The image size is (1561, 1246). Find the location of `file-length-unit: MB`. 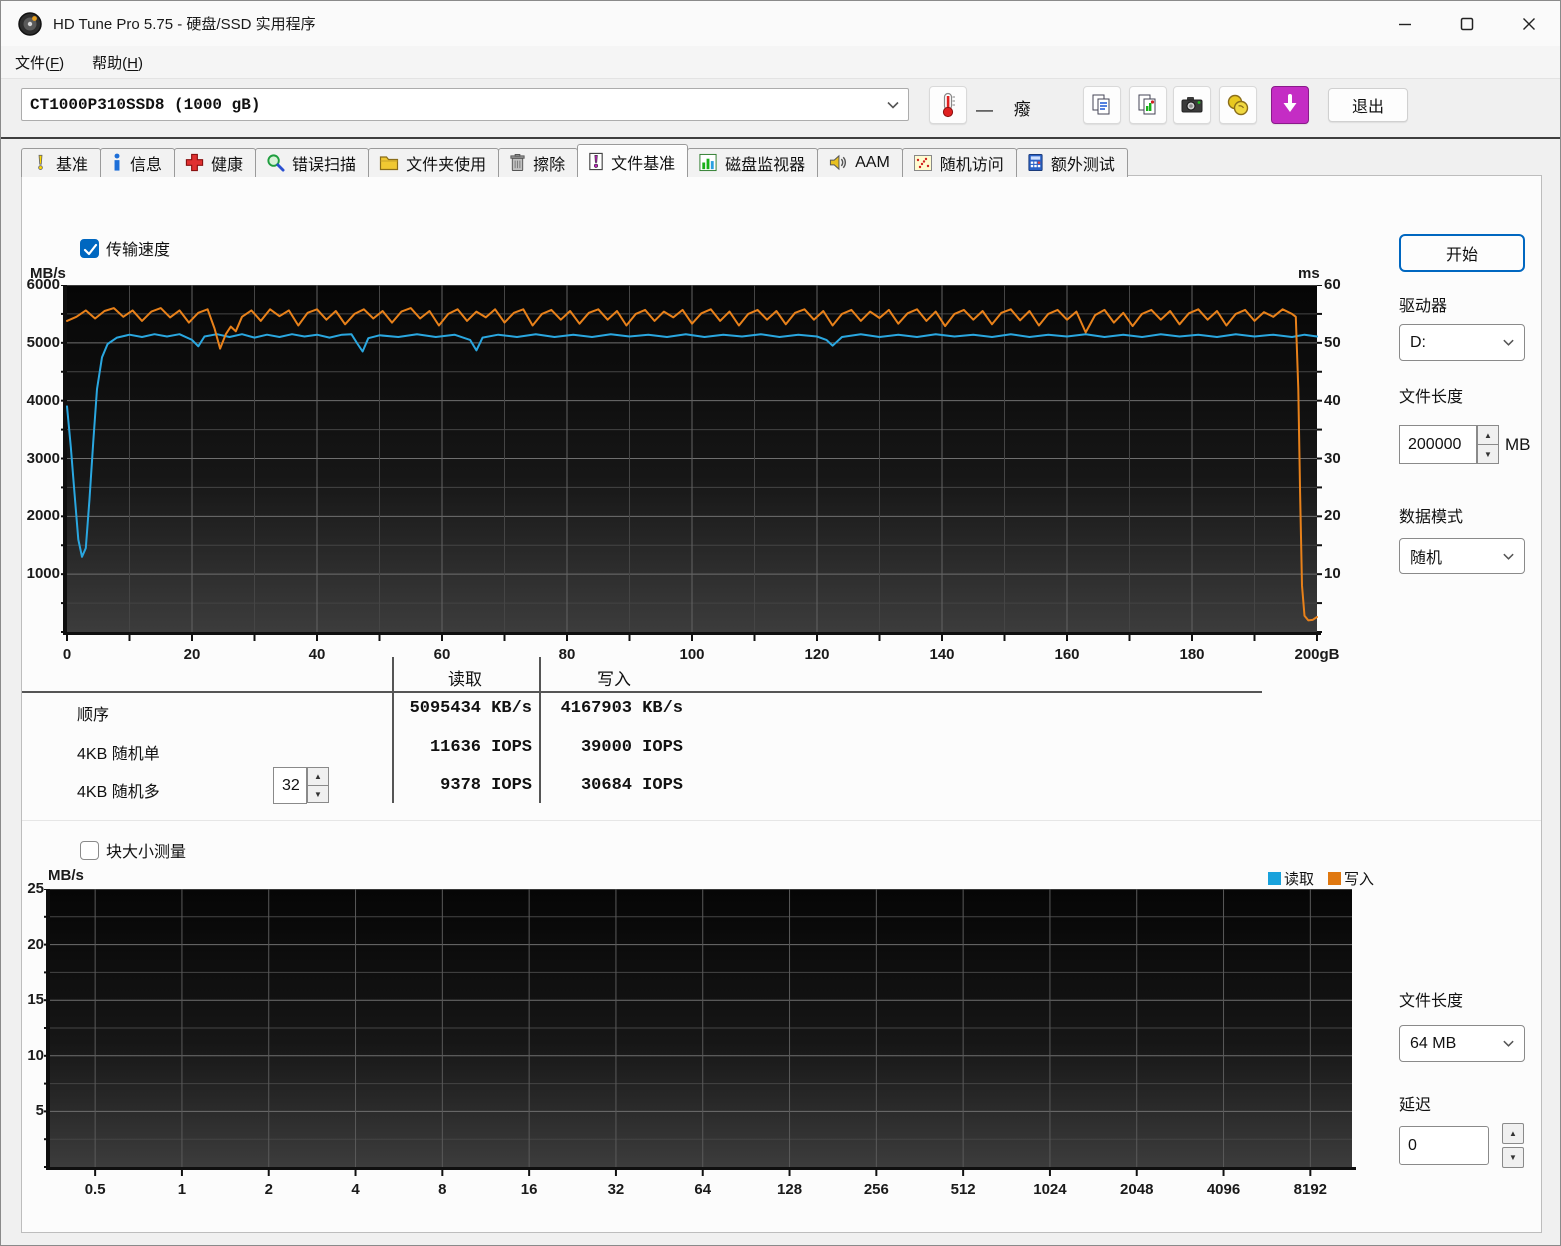

file-length-unit: MB is located at coordinates (1518, 444).